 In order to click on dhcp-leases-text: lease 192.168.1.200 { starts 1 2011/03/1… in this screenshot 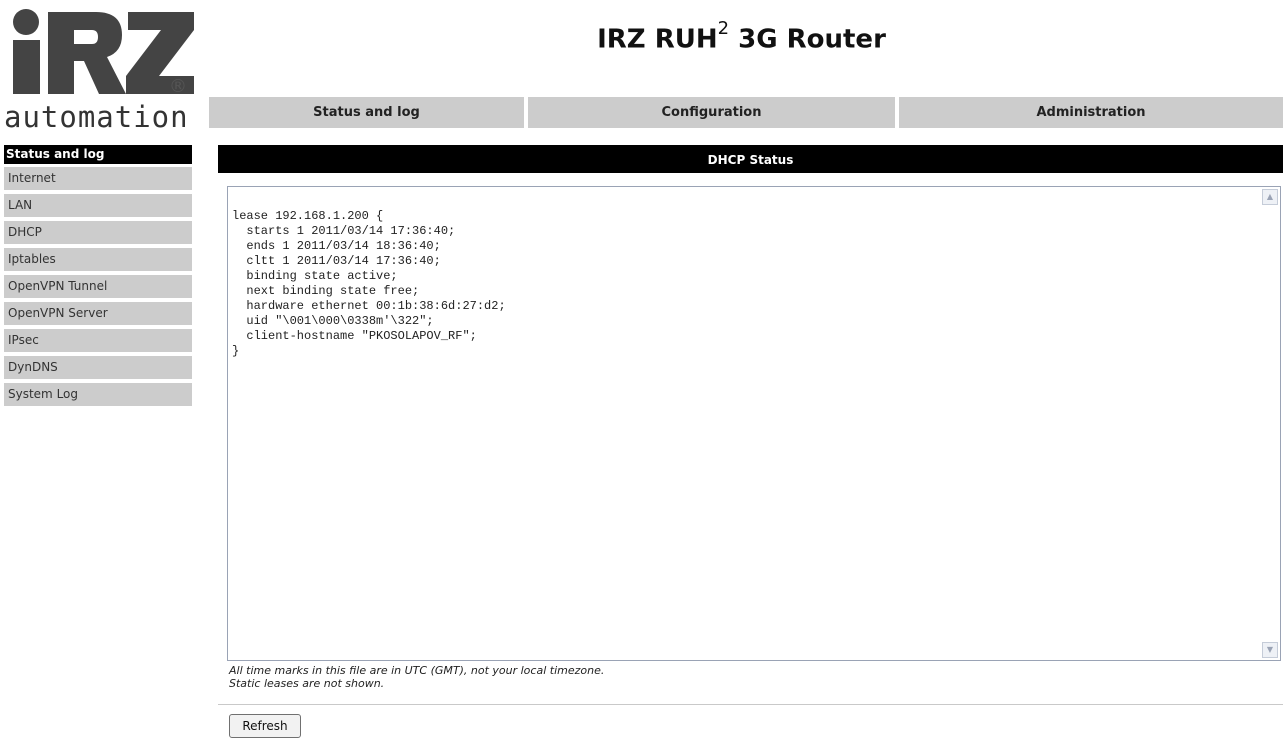, I will do `click(369, 283)`.